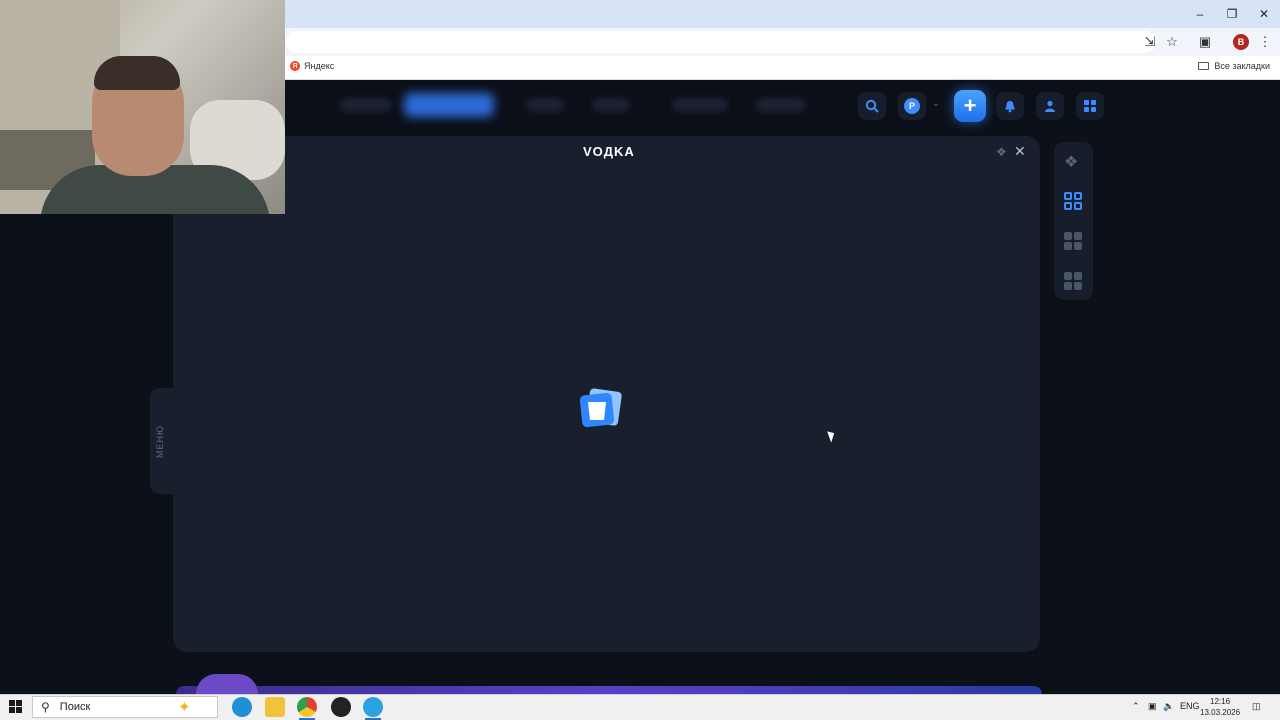 Image resolution: width=1280 pixels, height=720 pixels. I want to click on clock: 12:16 13.03.2026, so click(1220, 707).